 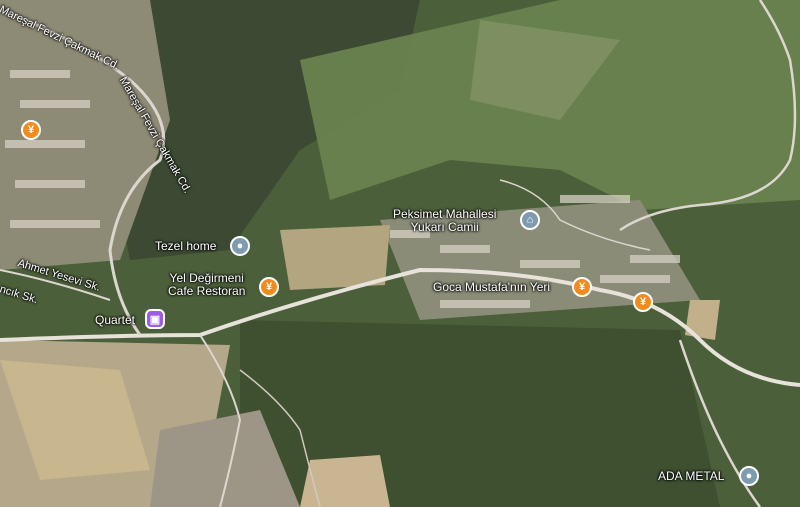 I want to click on restaurant-pin-yel-degirmeni: ¥, so click(x=269, y=287).